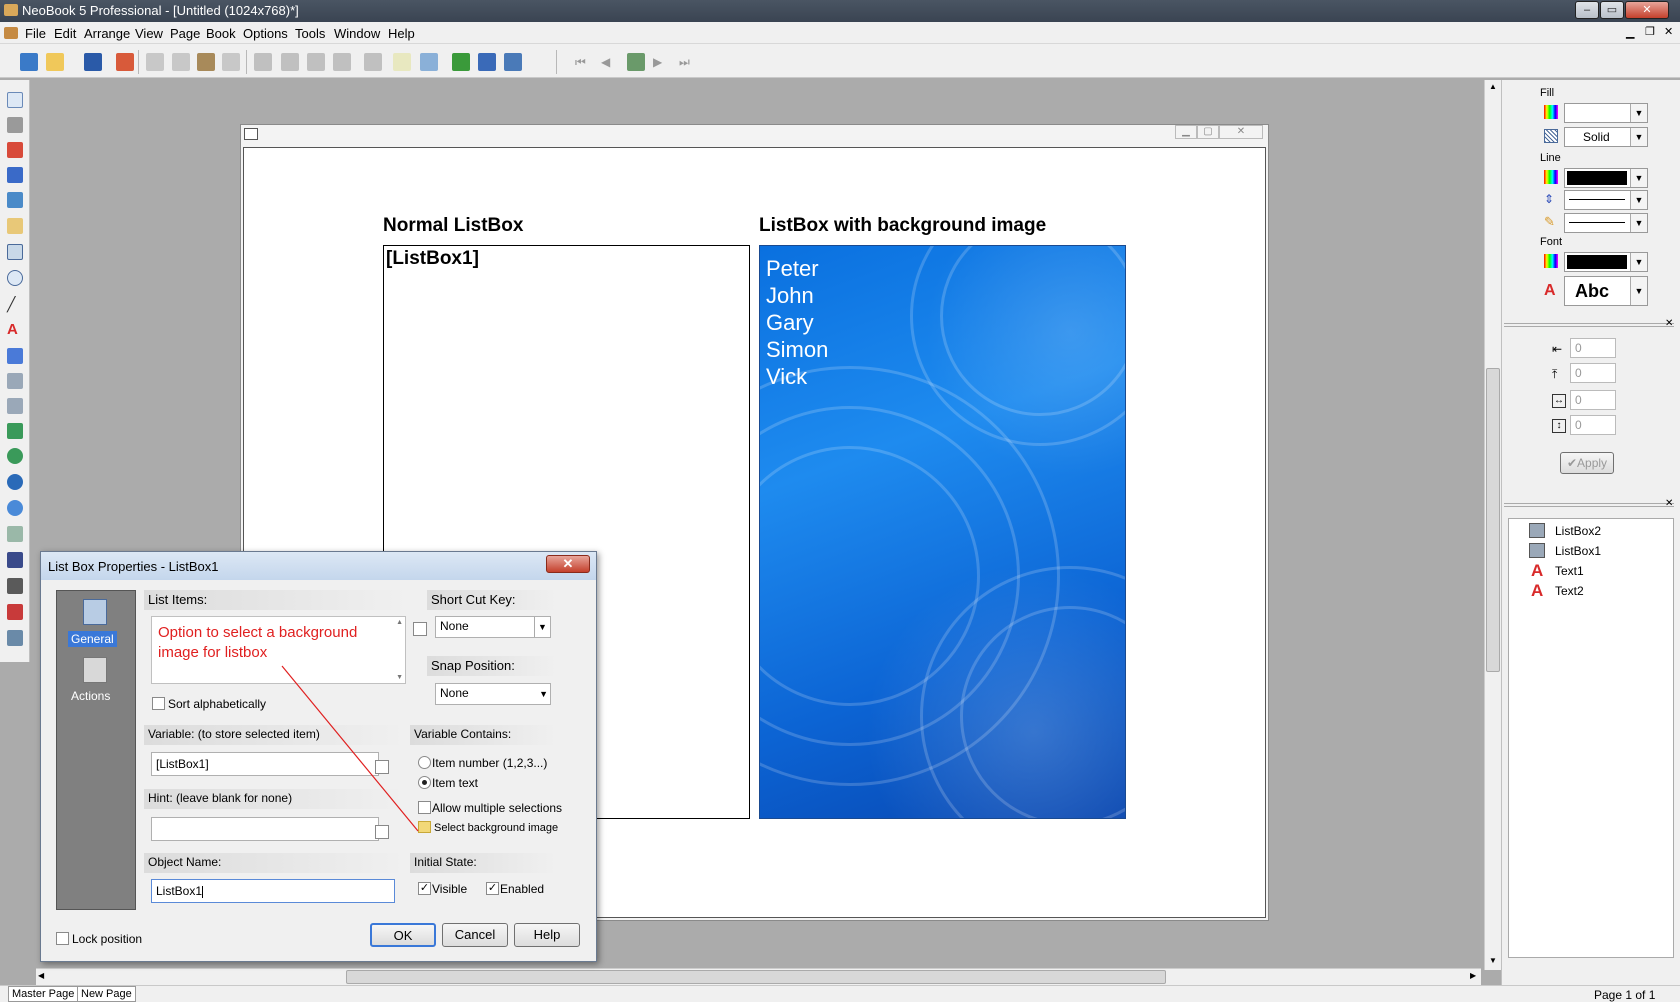 This screenshot has width=1680, height=1002. What do you see at coordinates (547, 935) in the screenshot?
I see `help-button: Help` at bounding box center [547, 935].